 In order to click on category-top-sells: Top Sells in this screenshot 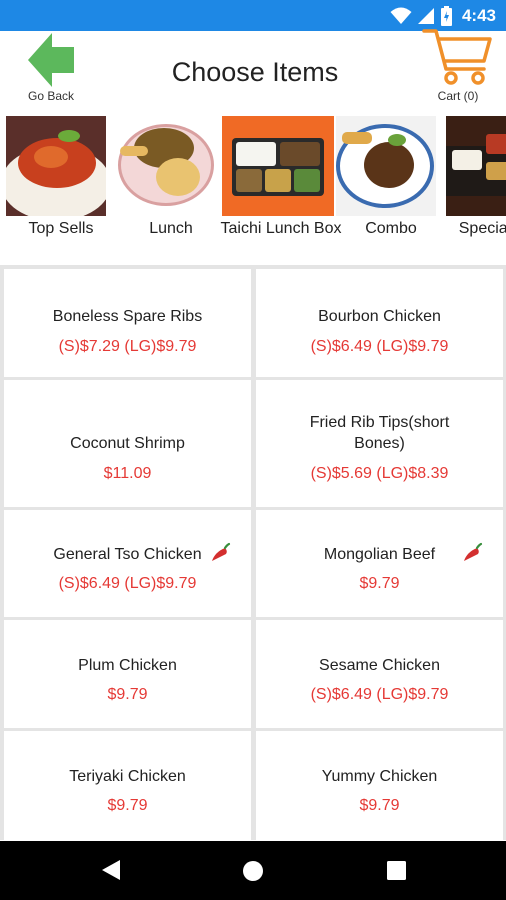, I will do `click(61, 187)`.